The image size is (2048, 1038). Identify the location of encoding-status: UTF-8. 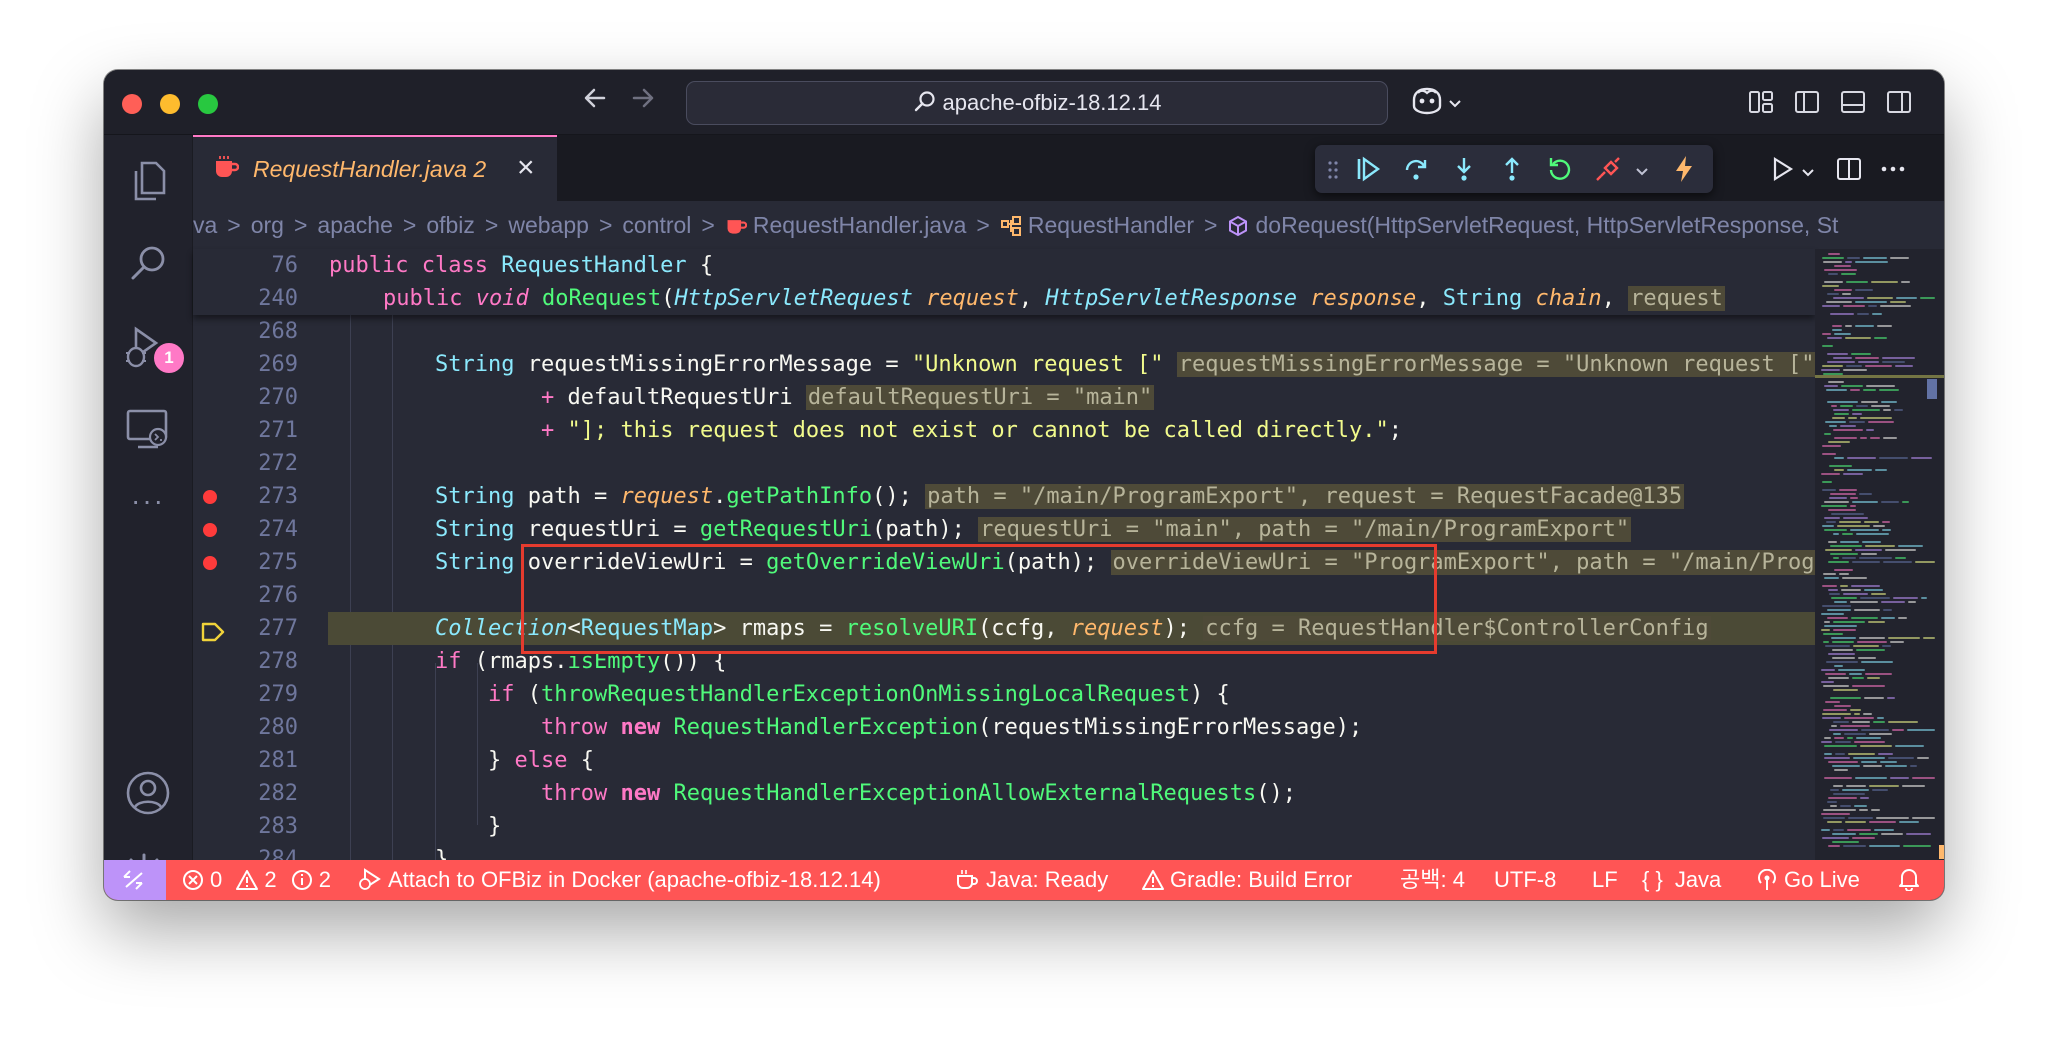
(1525, 880).